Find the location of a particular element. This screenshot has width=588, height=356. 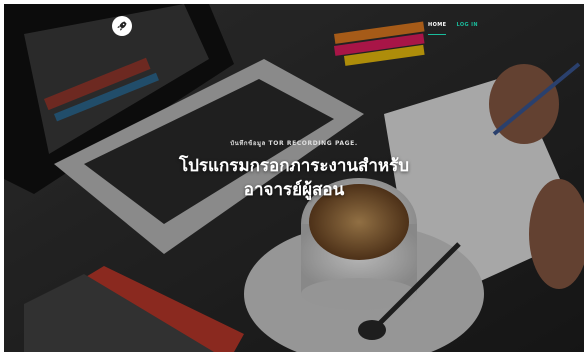

hero-subheading: บันทึกข้อมูล TOR RECORDING PAGE. is located at coordinates (294, 143).